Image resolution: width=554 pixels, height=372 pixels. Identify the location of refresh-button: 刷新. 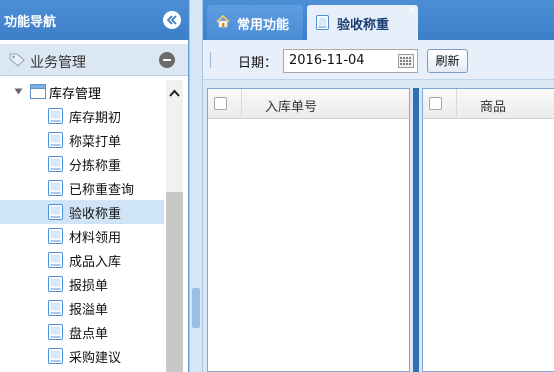
(447, 61).